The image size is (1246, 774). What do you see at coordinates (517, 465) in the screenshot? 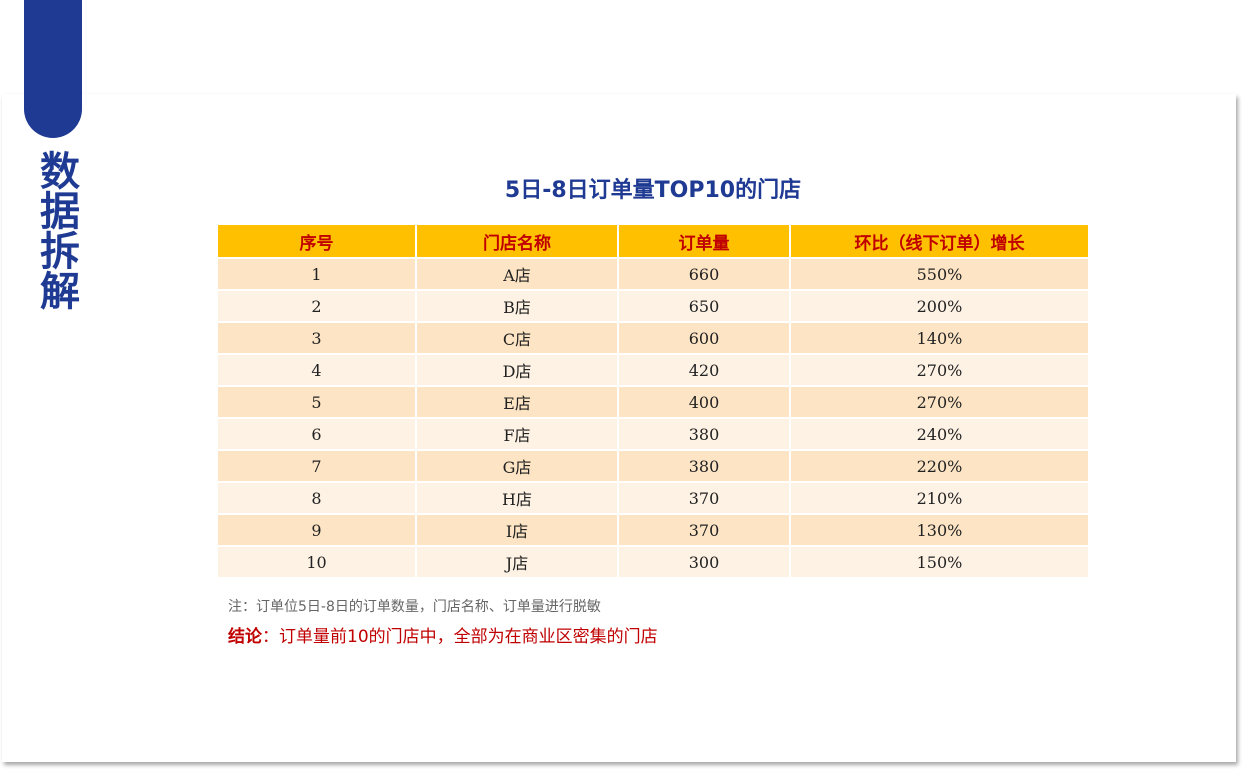
I see `cell-store-name: G店` at bounding box center [517, 465].